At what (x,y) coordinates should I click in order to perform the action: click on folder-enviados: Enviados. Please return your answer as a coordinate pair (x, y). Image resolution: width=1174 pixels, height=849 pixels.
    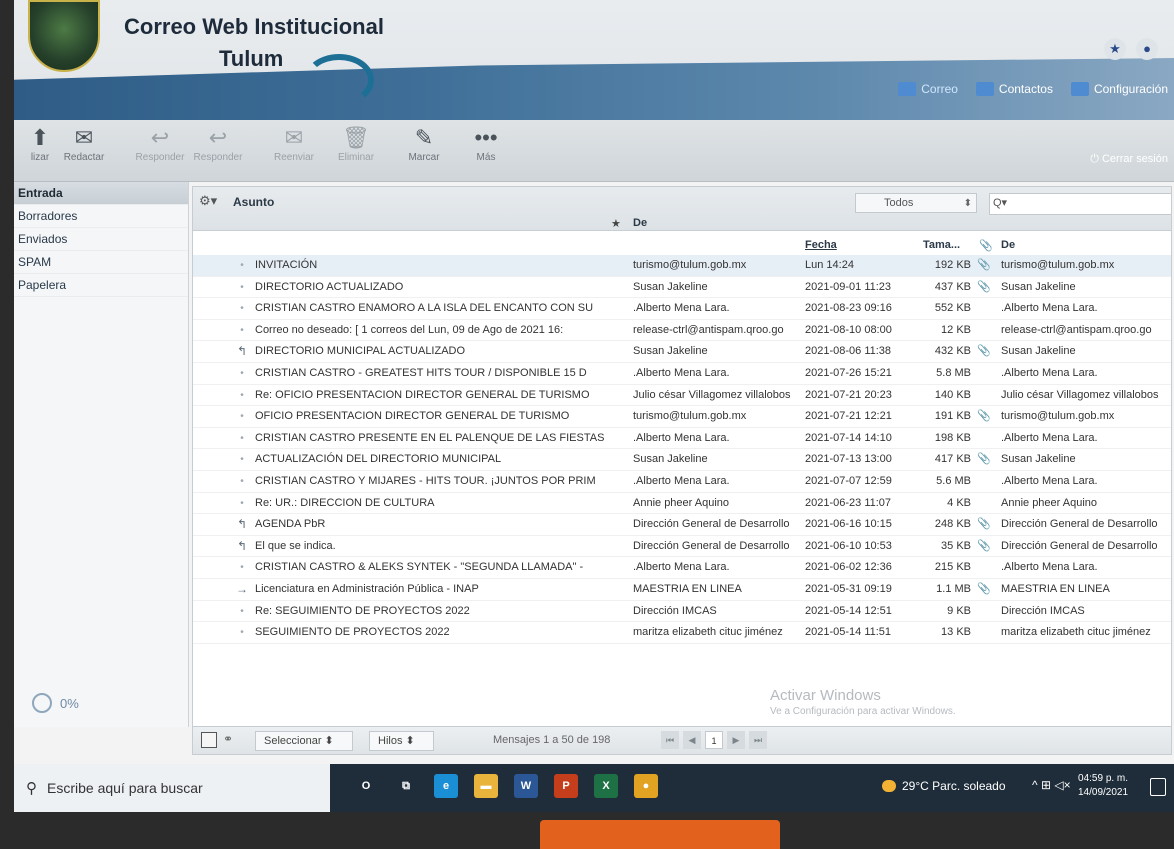
    Looking at the image, I should click on (101, 239).